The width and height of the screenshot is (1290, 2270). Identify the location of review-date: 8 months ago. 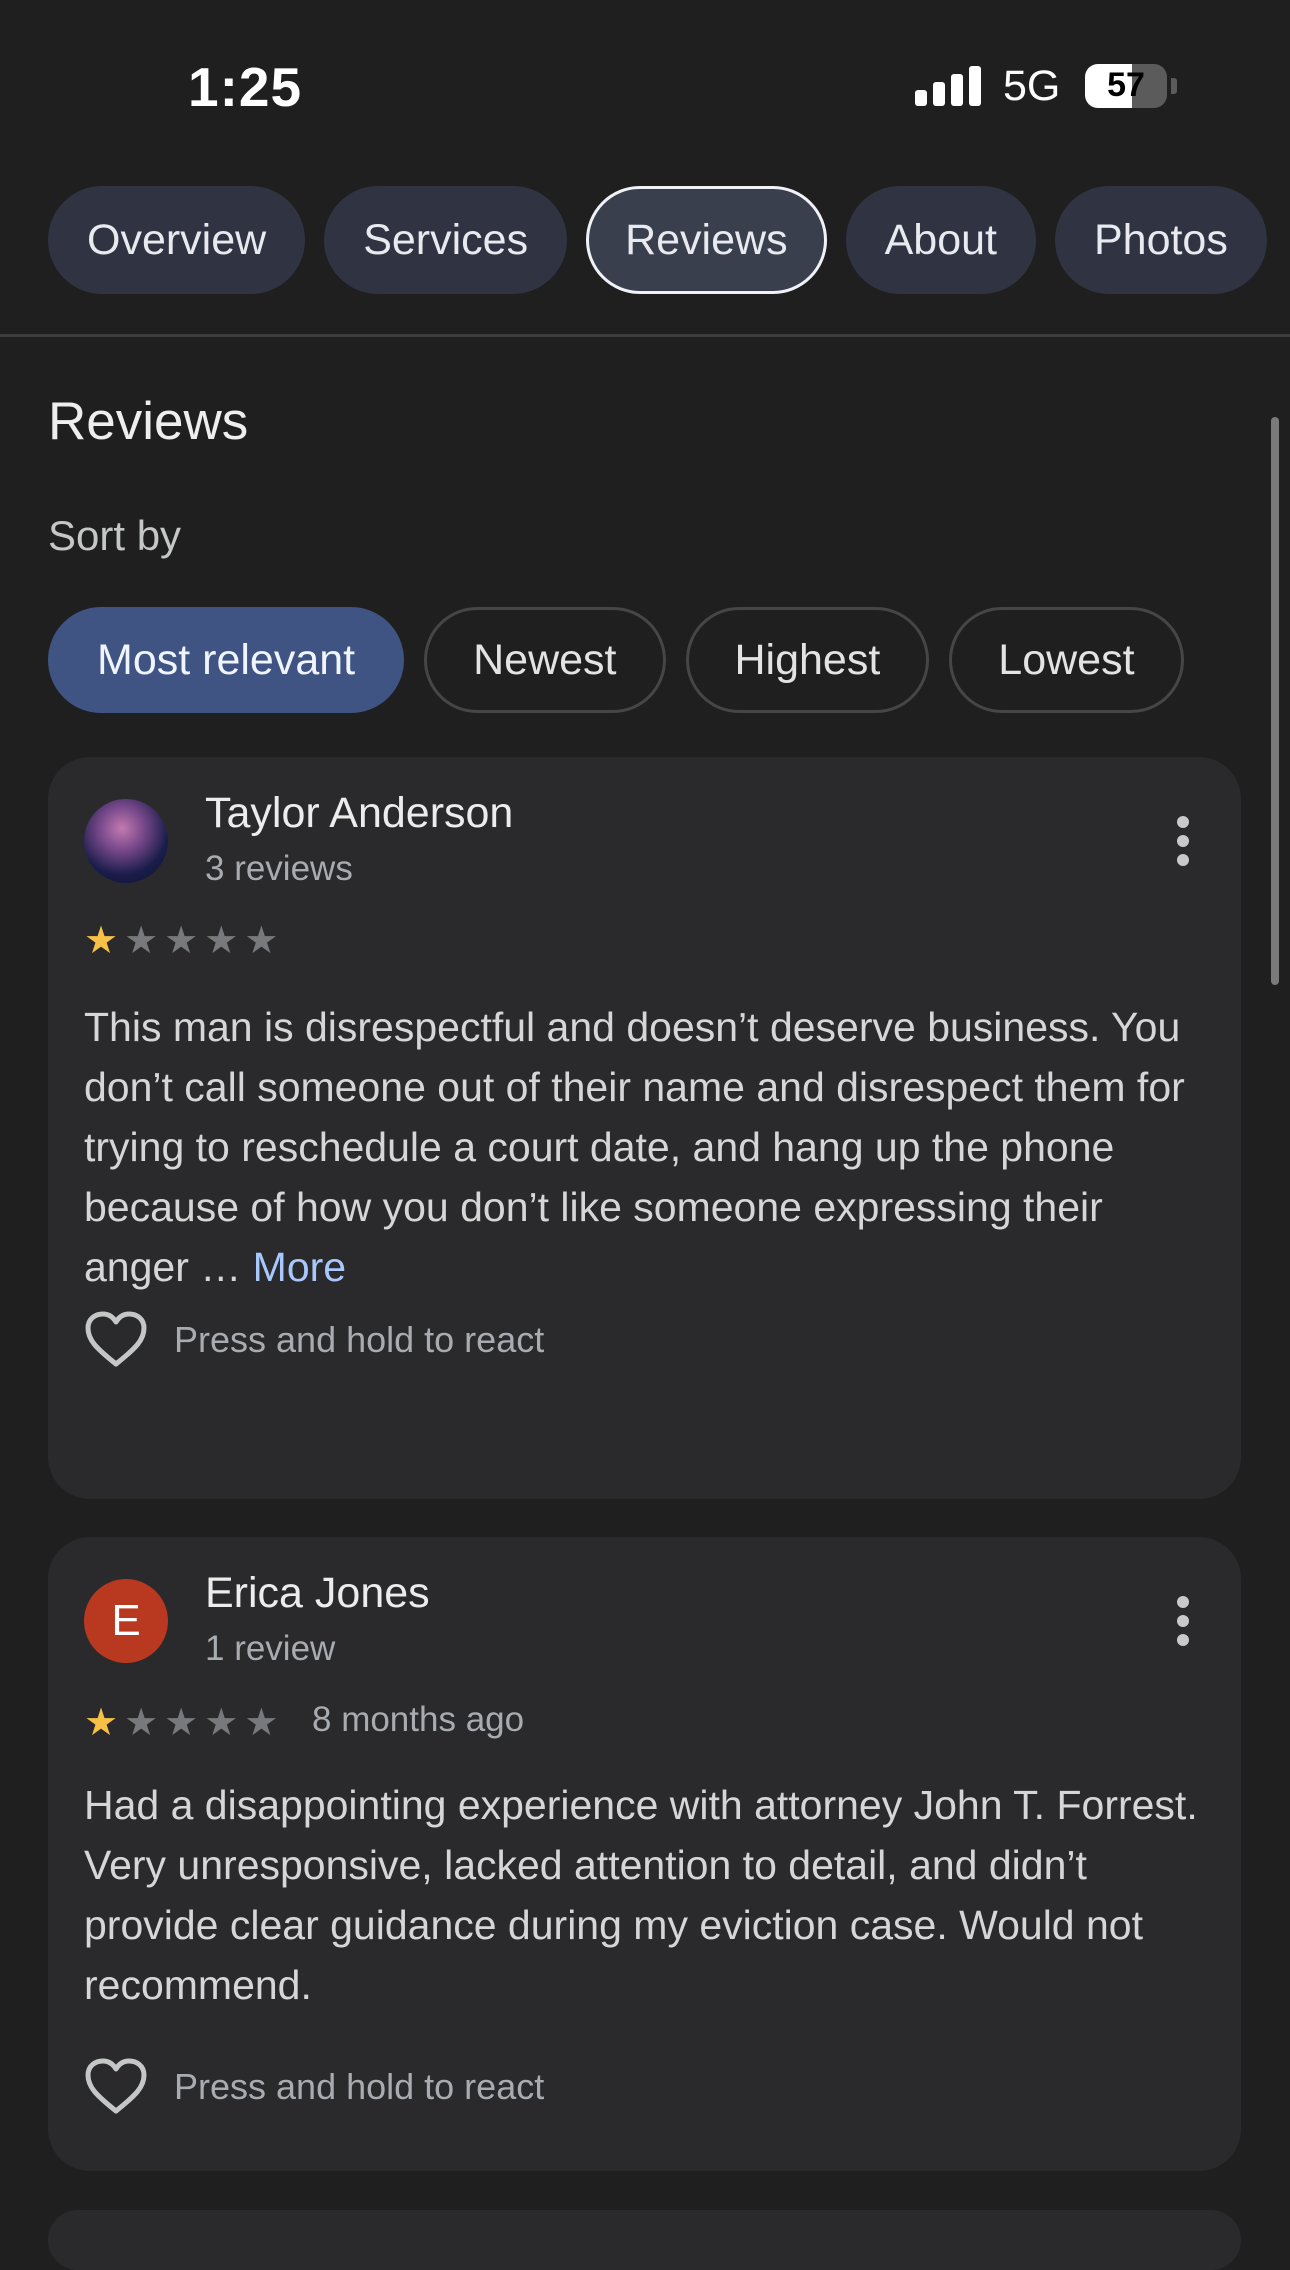
(418, 1719).